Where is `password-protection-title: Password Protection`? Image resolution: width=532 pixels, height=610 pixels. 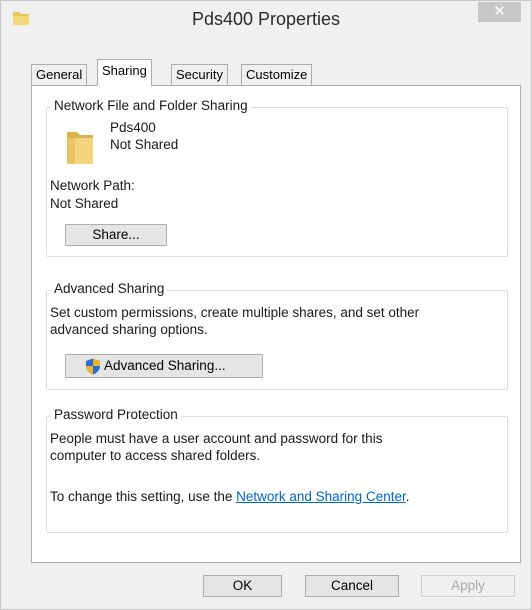 password-protection-title: Password Protection is located at coordinates (116, 414).